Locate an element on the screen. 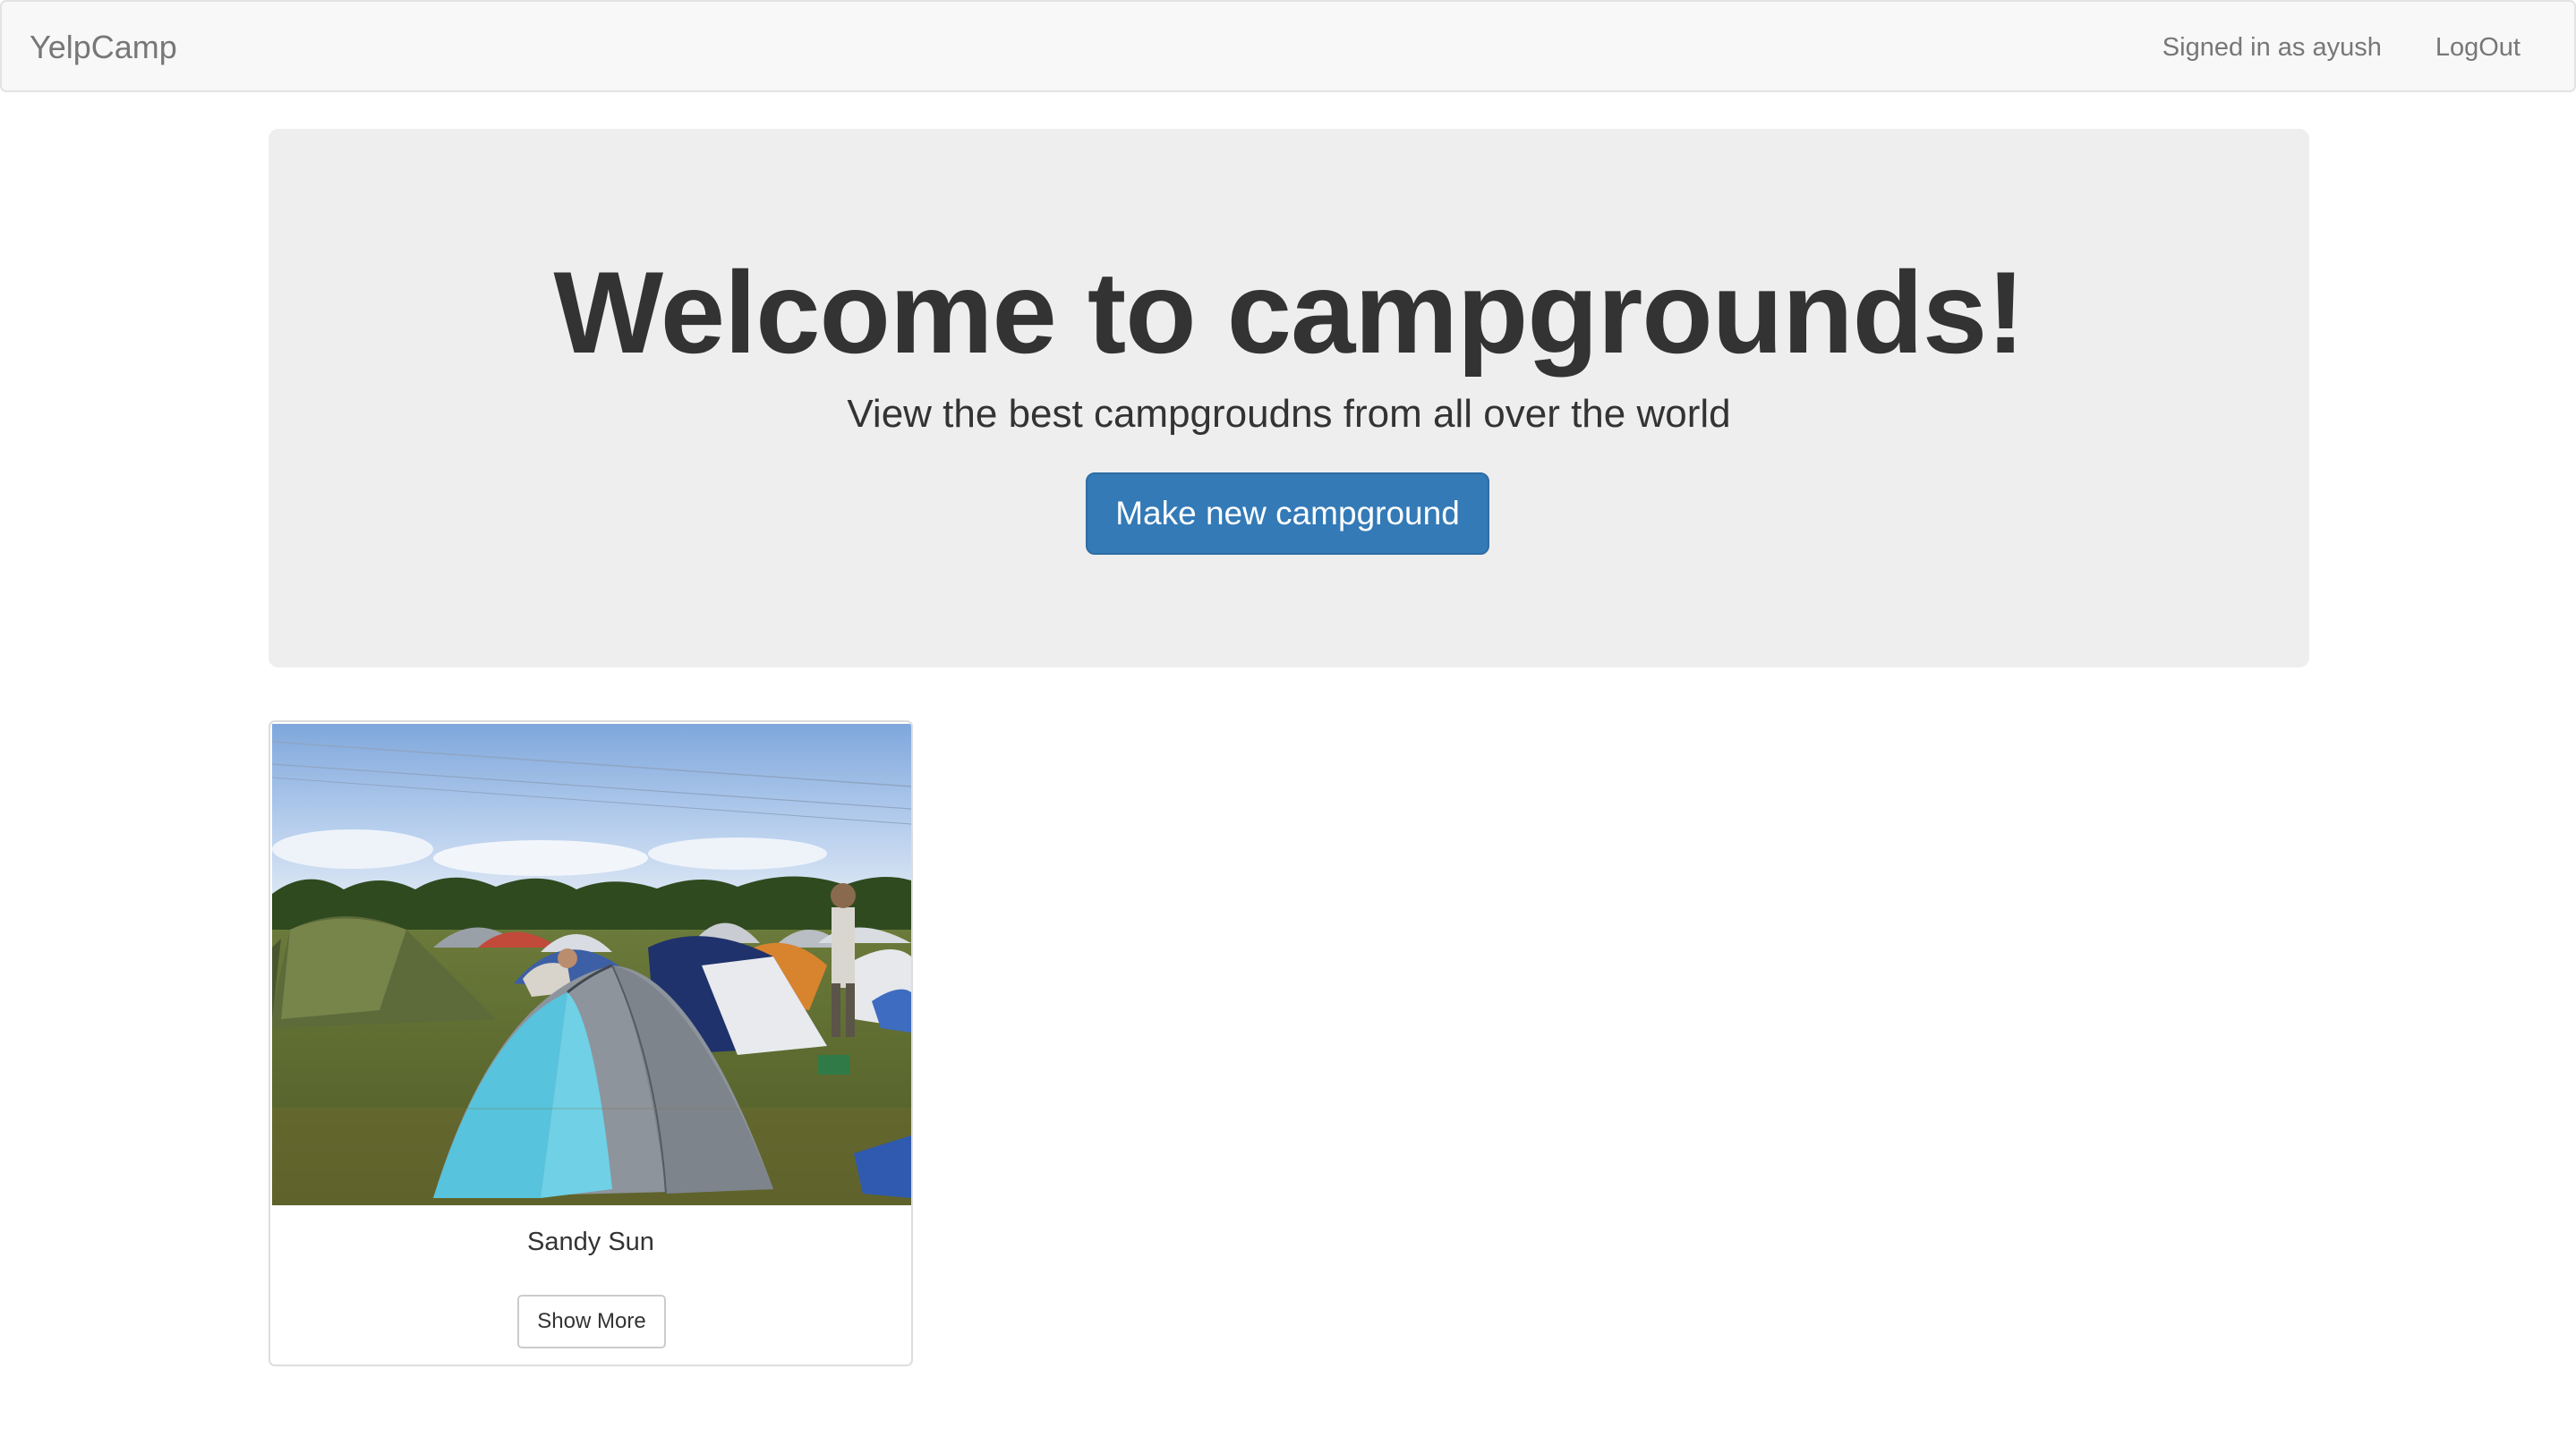  logout-link: LogOut is located at coordinates (2478, 47).